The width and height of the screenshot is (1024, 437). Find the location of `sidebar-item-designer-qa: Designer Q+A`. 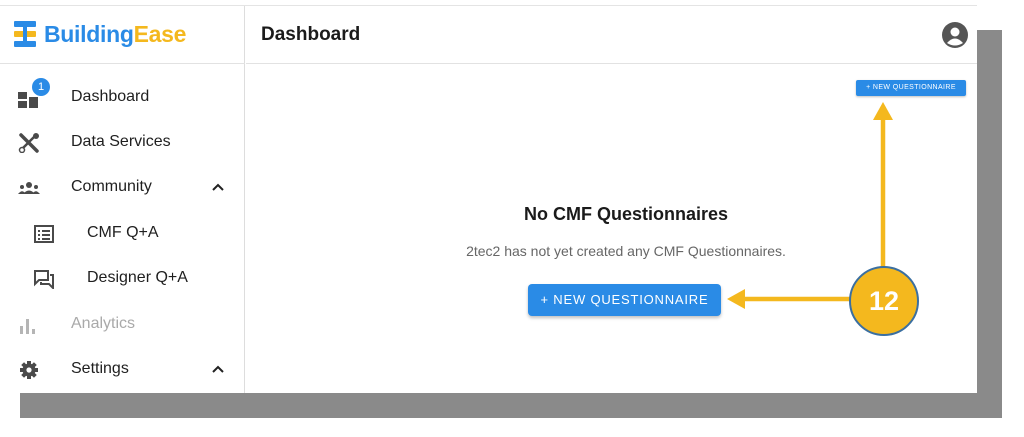

sidebar-item-designer-qa: Designer Q+A is located at coordinates (122, 279).